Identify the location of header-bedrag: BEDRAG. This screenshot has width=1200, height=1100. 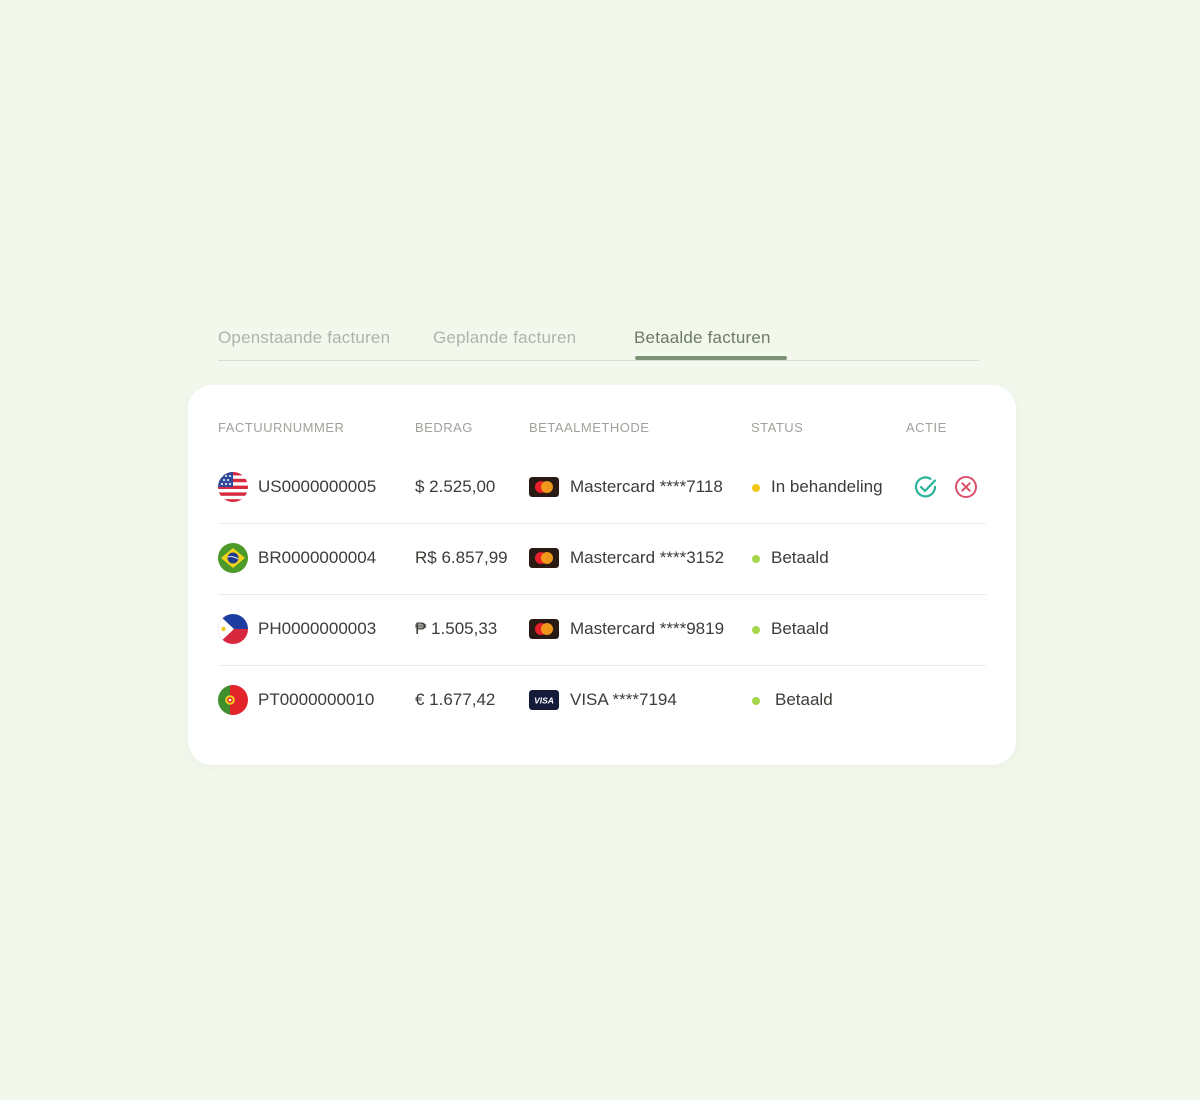
(444, 427).